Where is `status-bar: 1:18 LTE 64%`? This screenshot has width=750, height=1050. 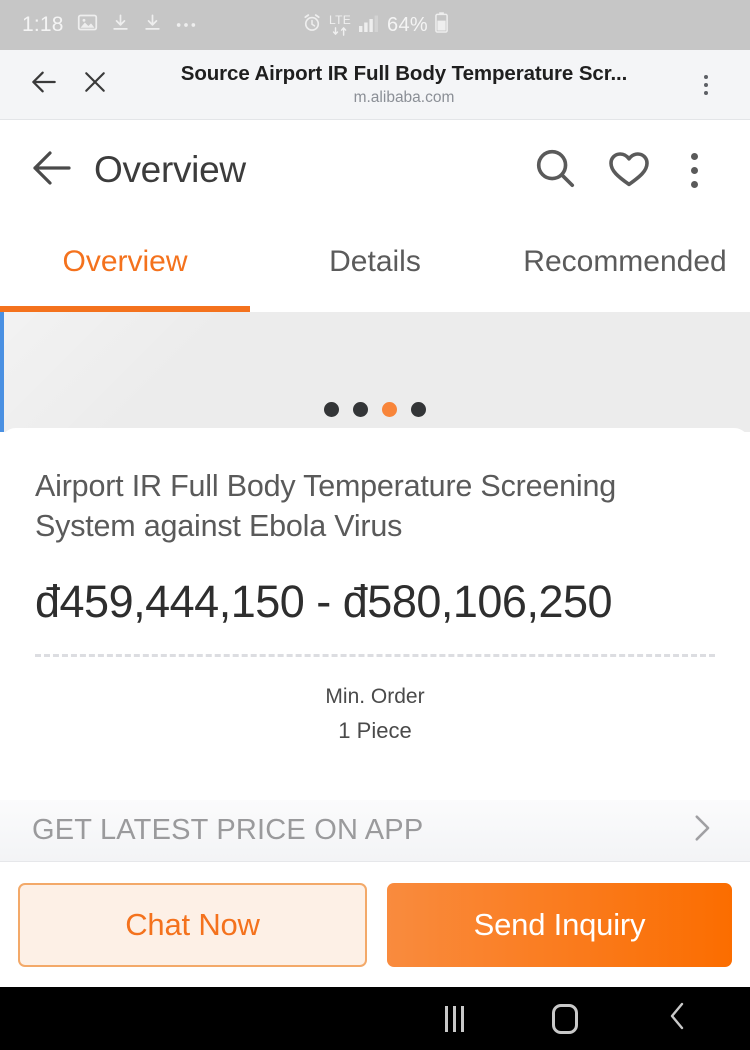 status-bar: 1:18 LTE 64% is located at coordinates (375, 25).